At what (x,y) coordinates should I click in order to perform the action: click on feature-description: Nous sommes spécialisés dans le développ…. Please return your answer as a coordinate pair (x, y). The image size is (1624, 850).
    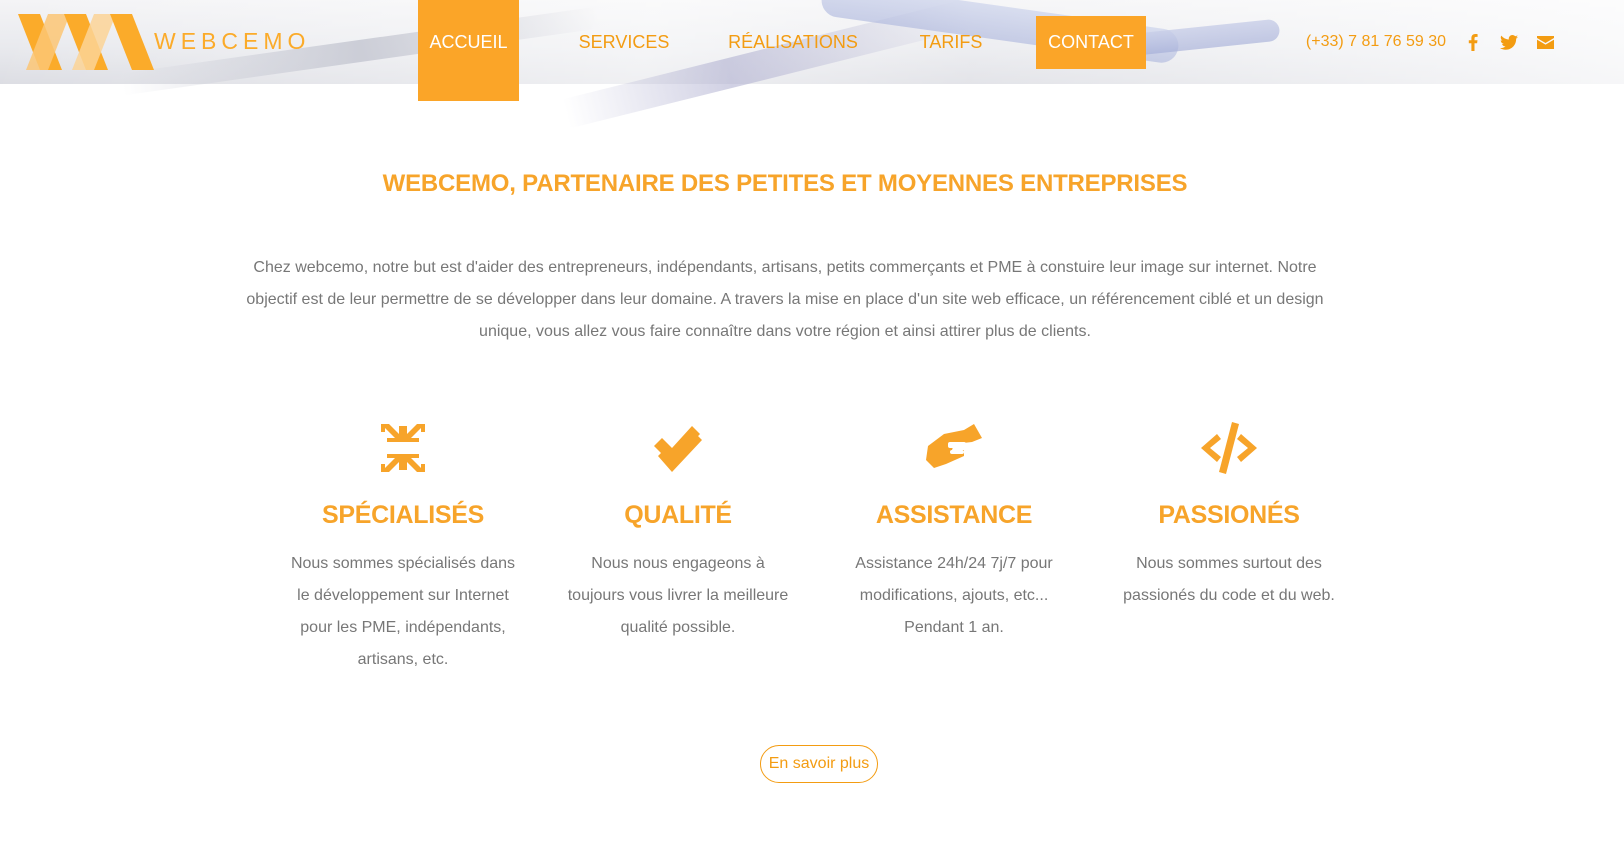
    Looking at the image, I should click on (403, 611).